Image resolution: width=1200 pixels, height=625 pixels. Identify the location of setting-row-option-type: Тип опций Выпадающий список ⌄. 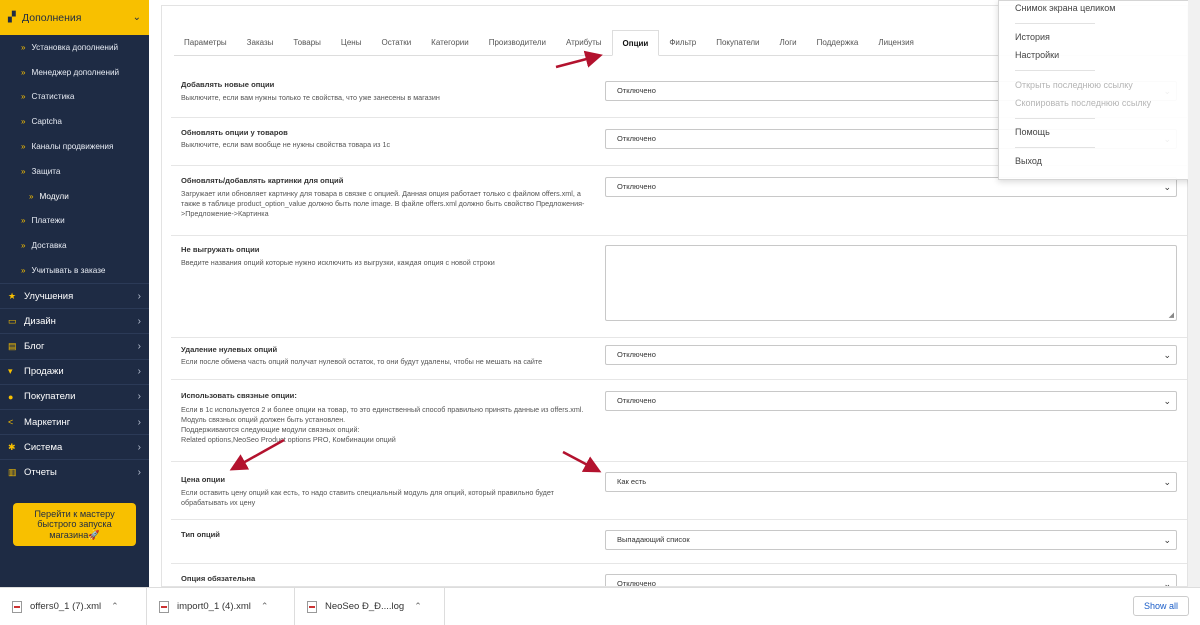
(679, 542).